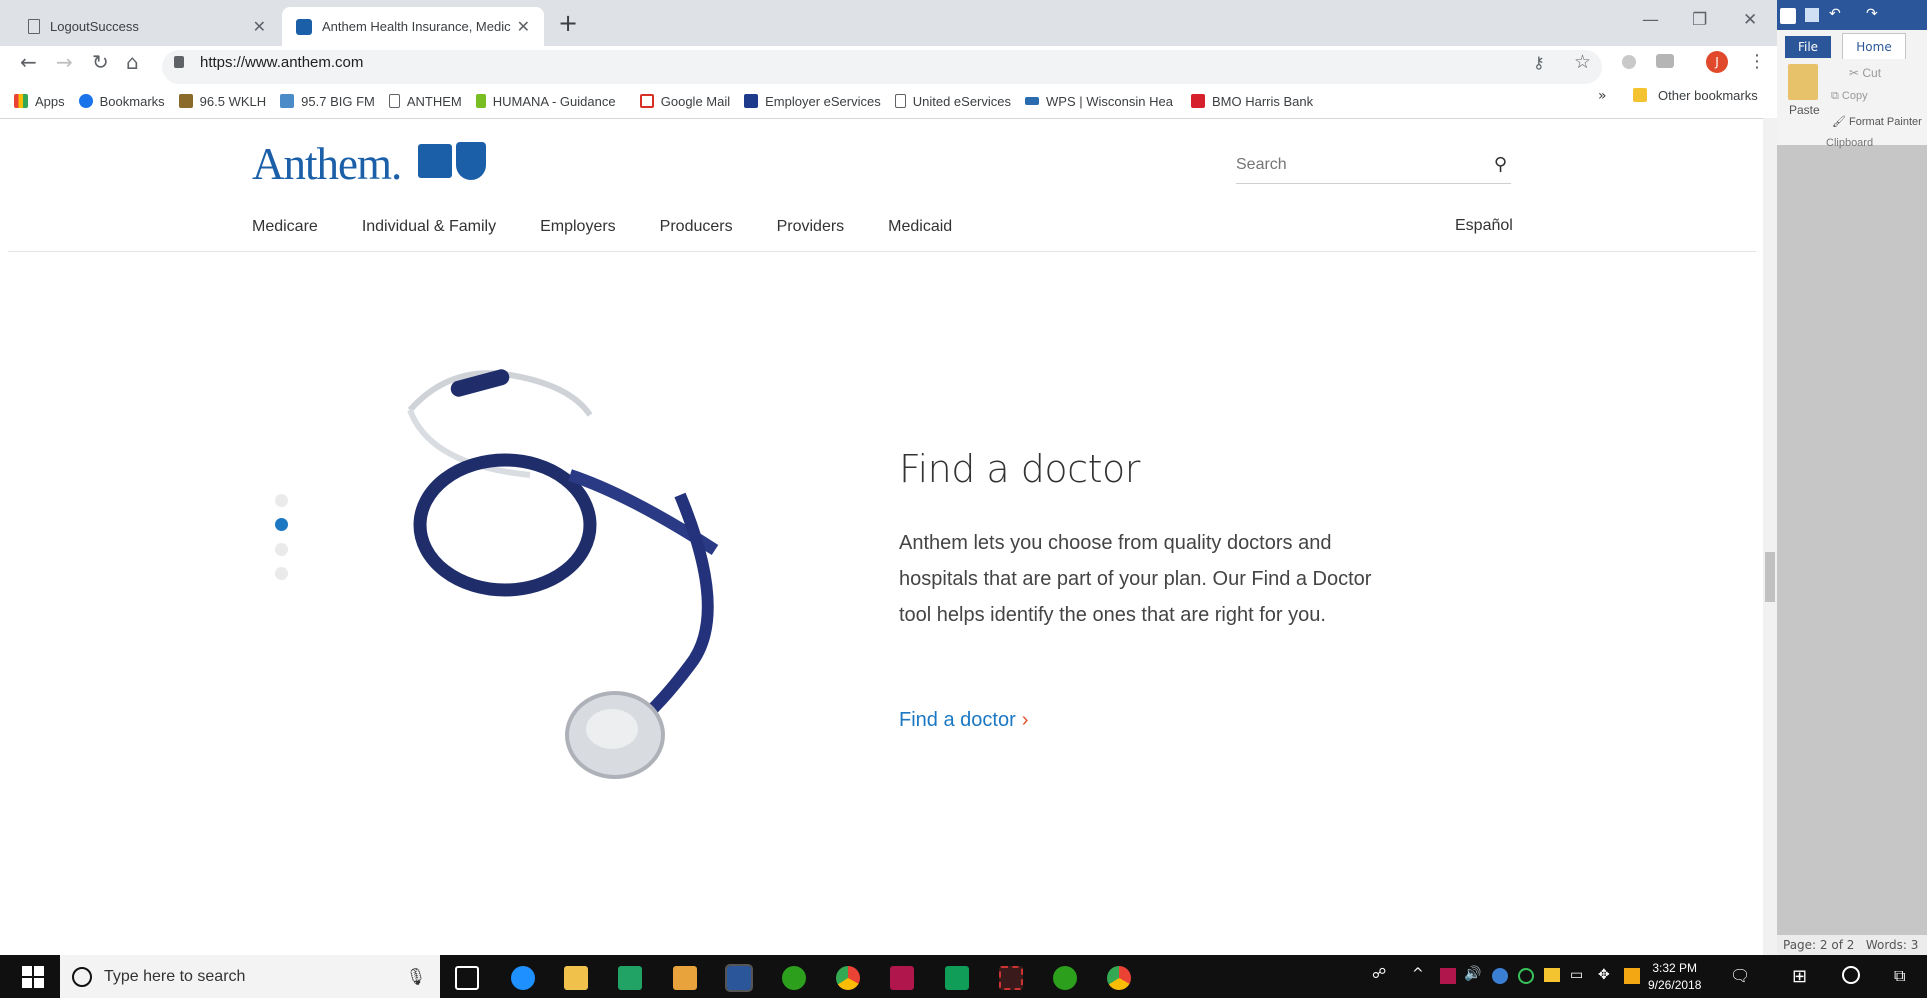  I want to click on wps-icon, so click(1032, 101).